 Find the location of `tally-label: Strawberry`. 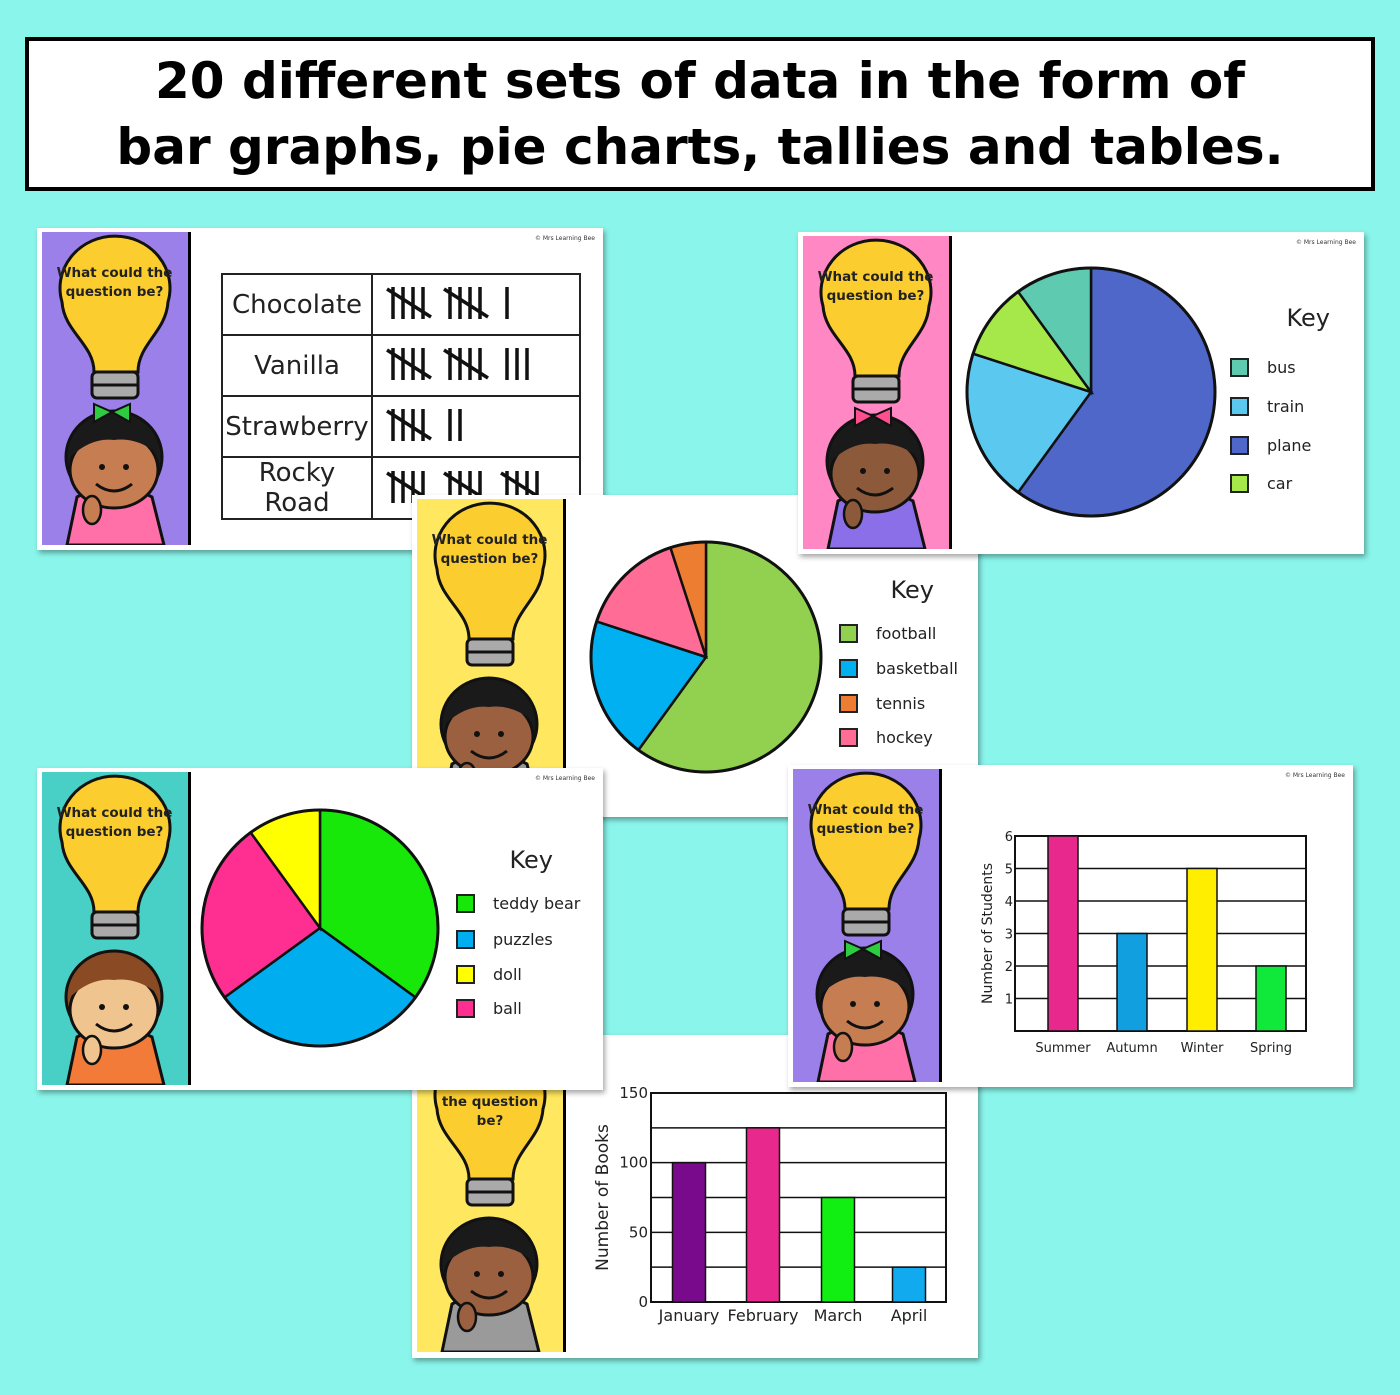

tally-label: Strawberry is located at coordinates (297, 426).